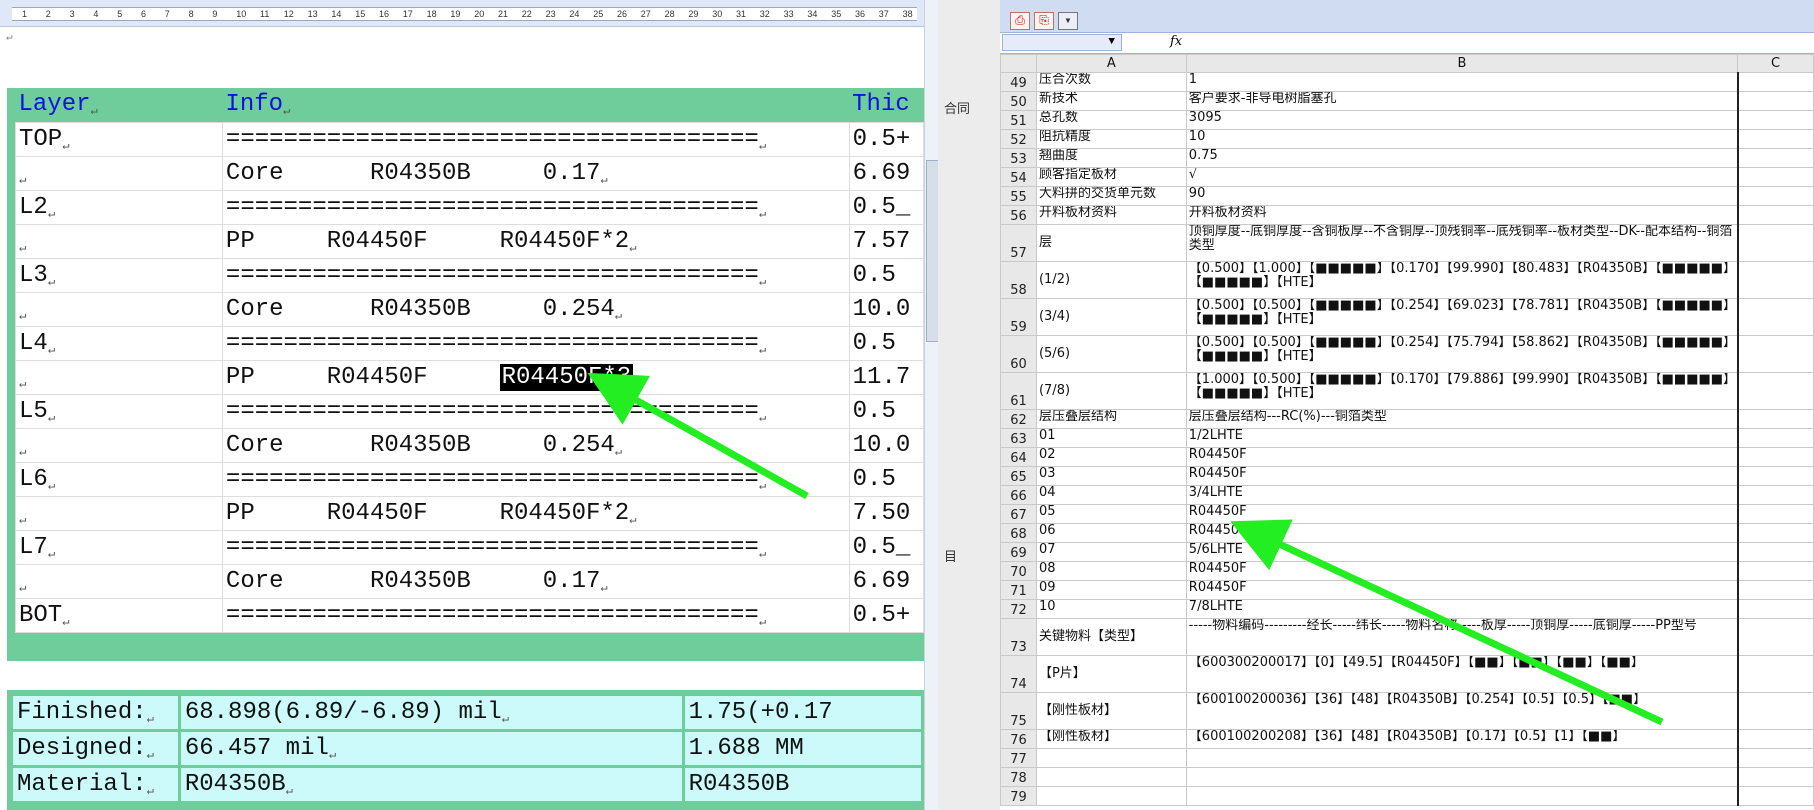 The height and width of the screenshot is (810, 1814). I want to click on cell-a: 03, so click(1111, 476).